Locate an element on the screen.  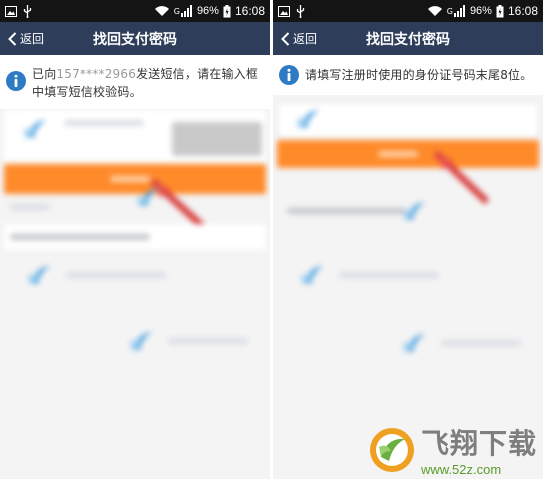
notice-text: 请填写注册时使用的身份证号码末尾8位。 is located at coordinates (419, 75).